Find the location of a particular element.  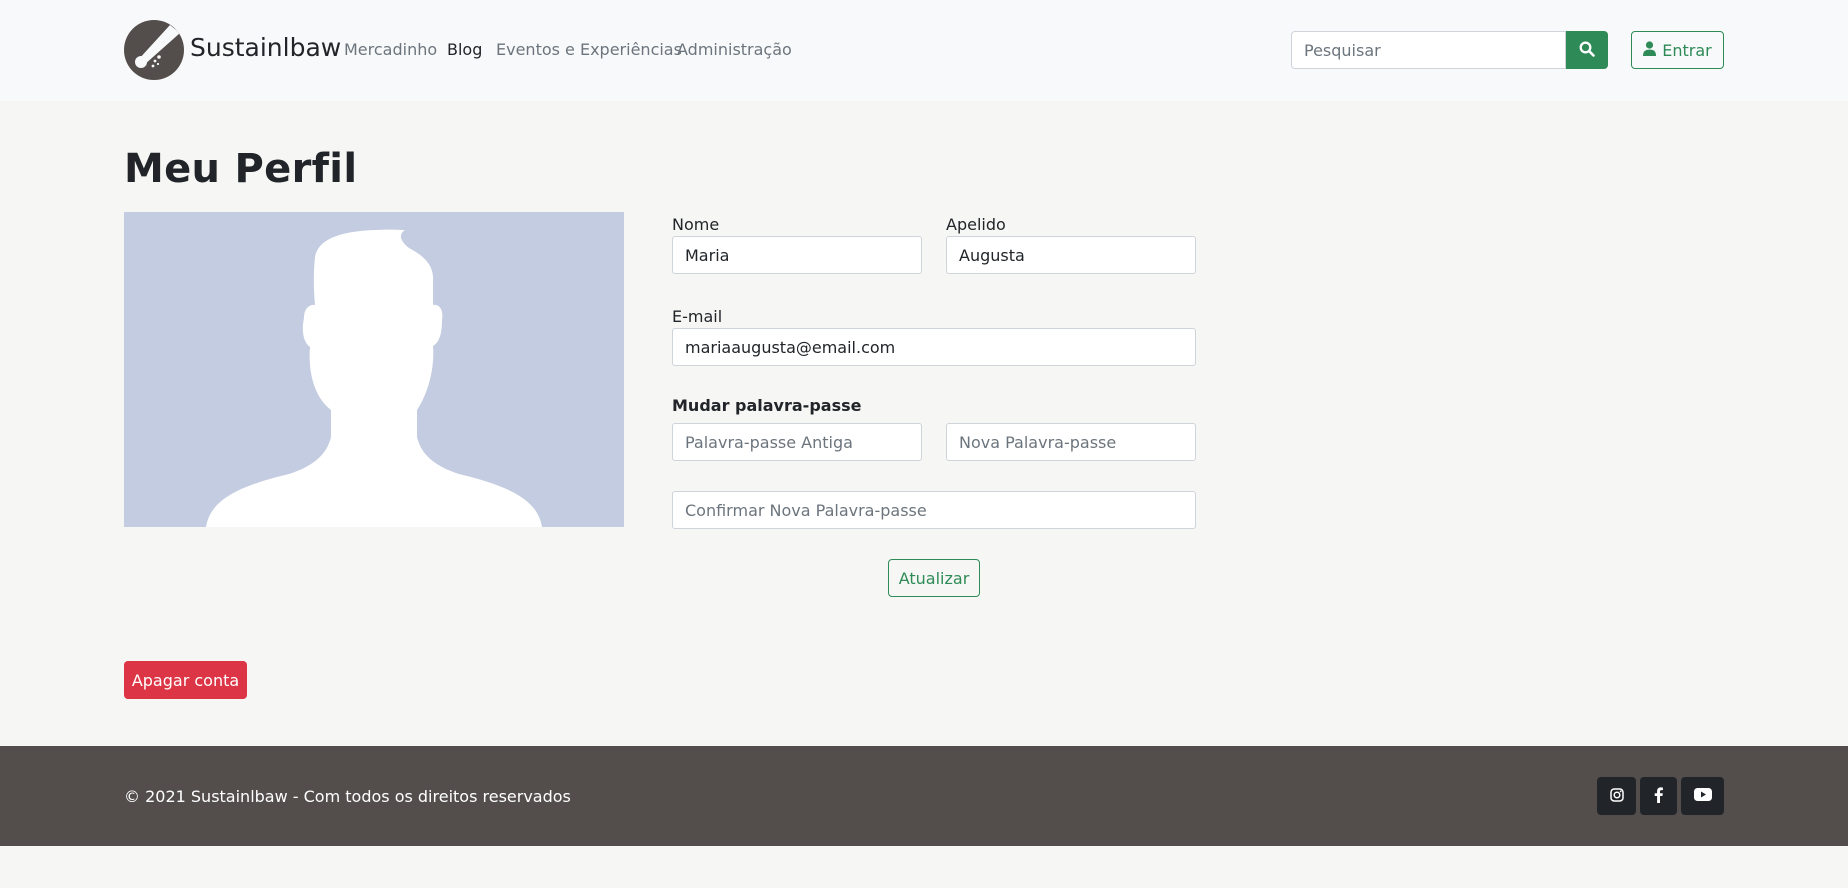

delete-account-button: Apagar conta is located at coordinates (185, 680).